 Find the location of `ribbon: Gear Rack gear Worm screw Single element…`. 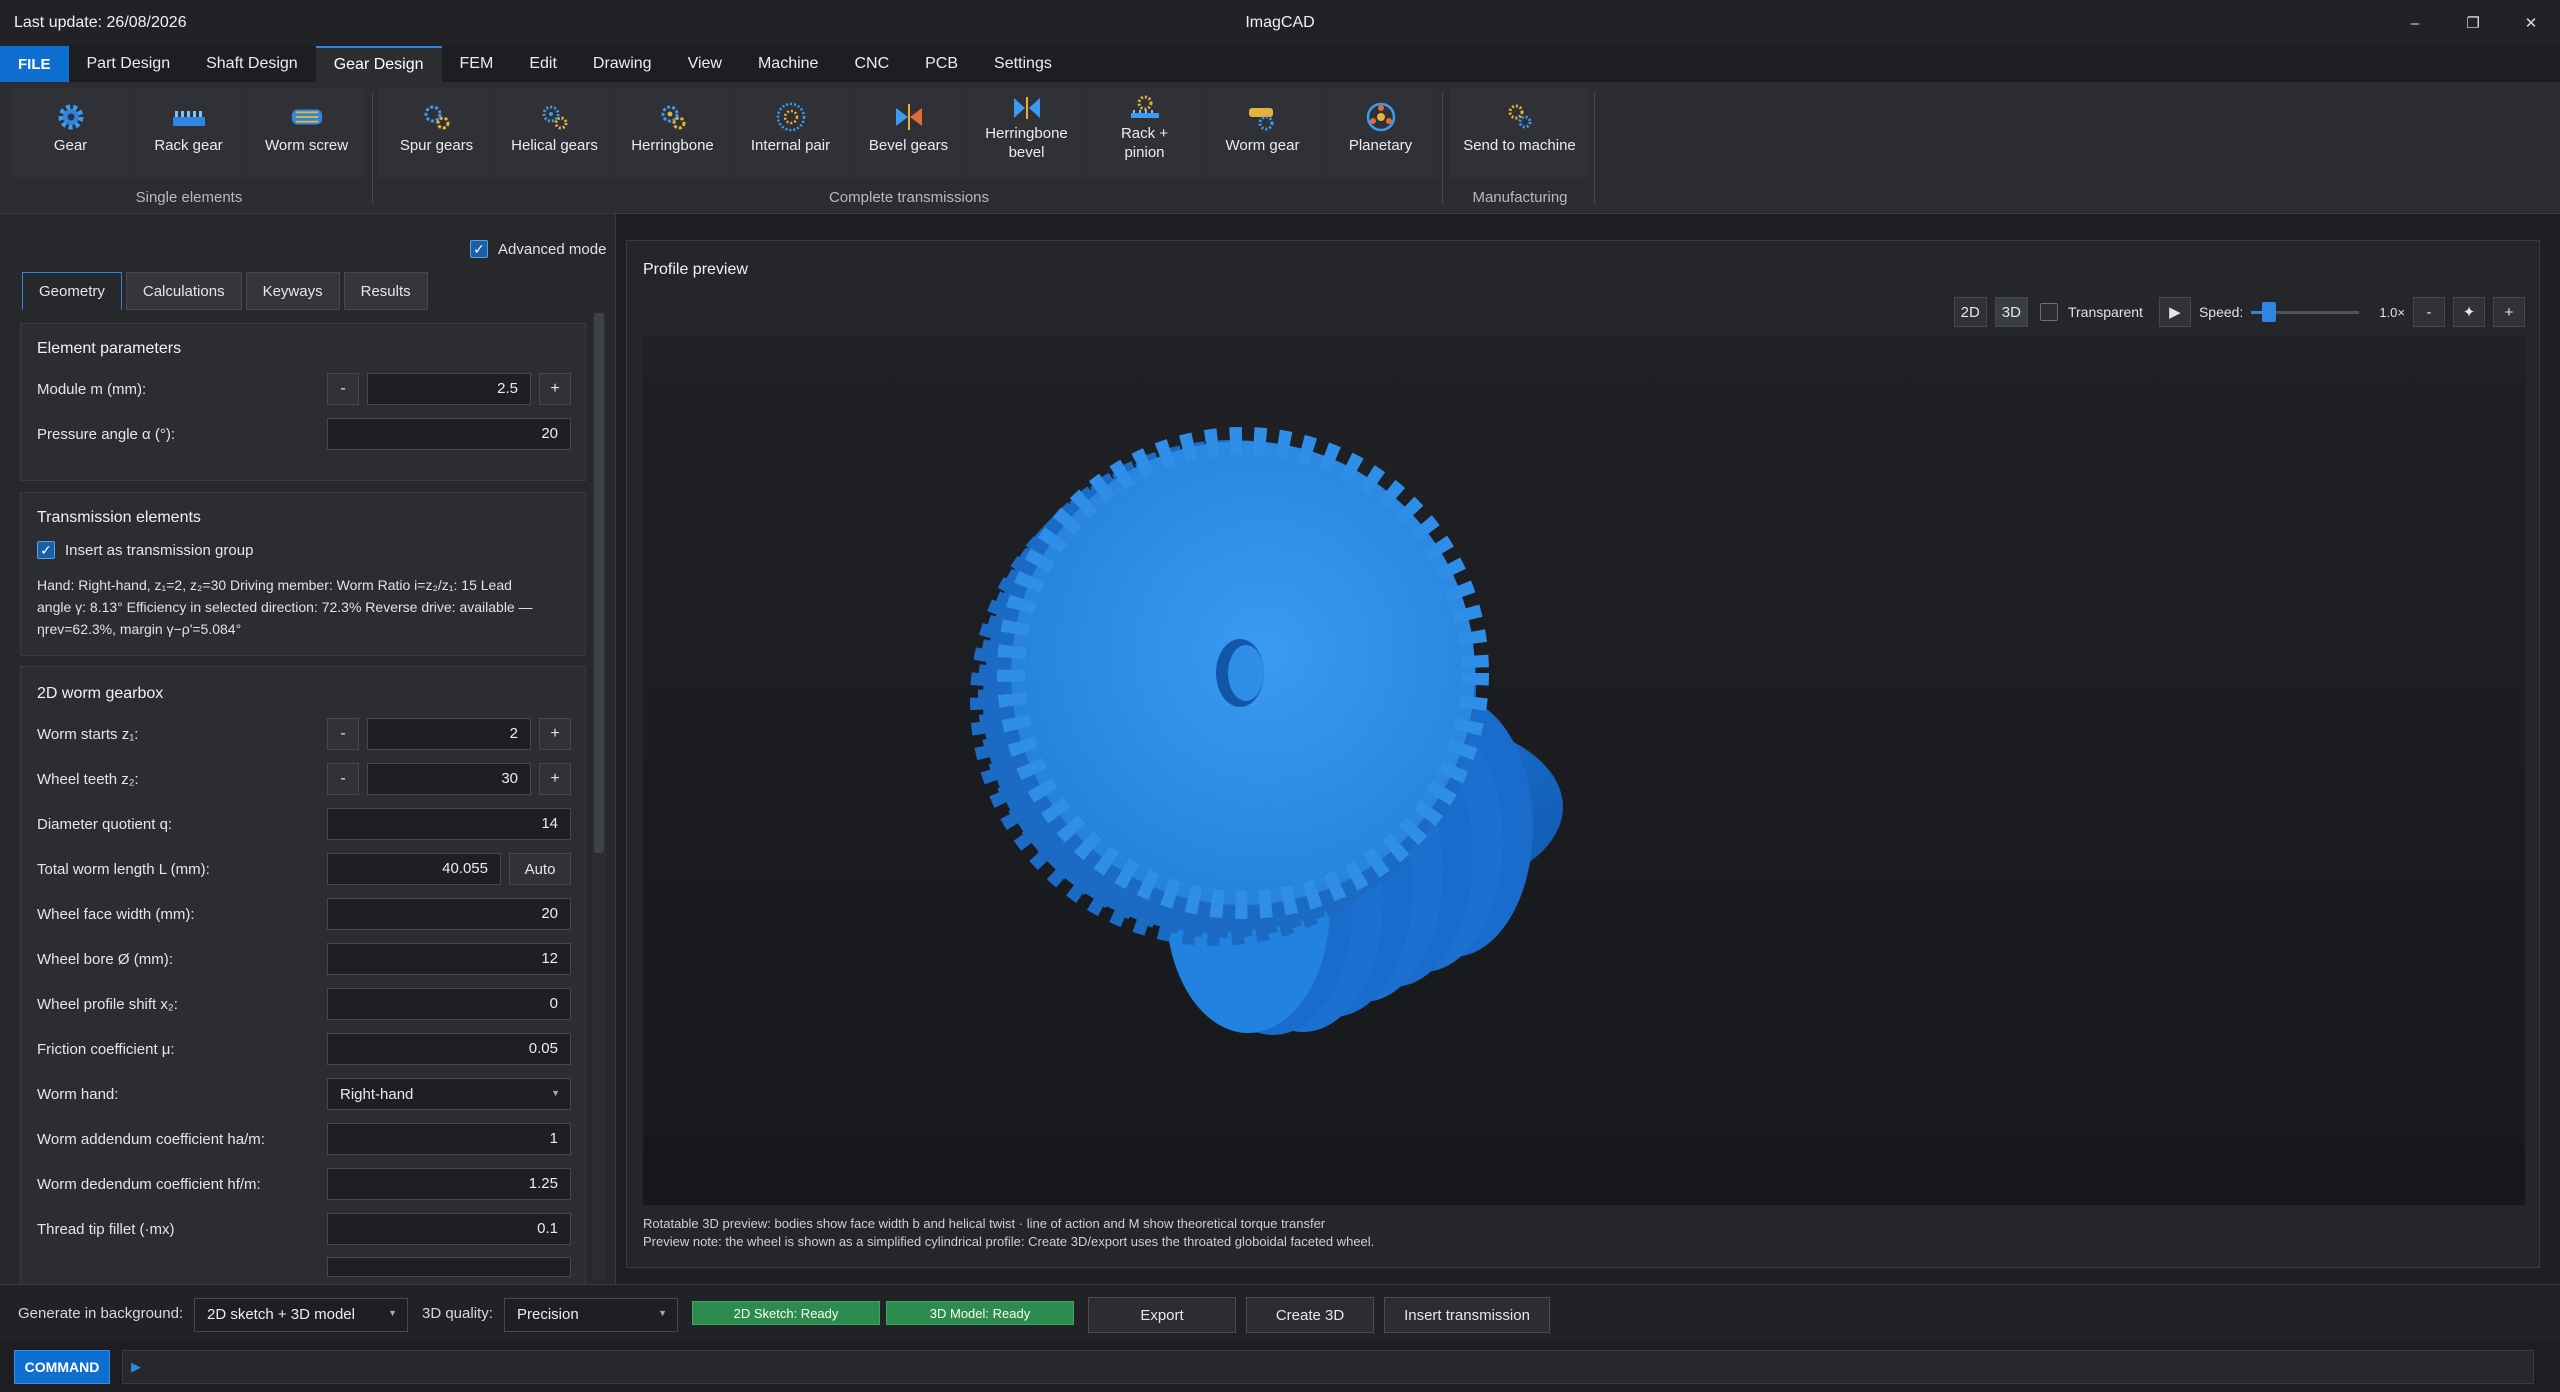

ribbon: Gear Rack gear Worm screw Single element… is located at coordinates (1280, 148).